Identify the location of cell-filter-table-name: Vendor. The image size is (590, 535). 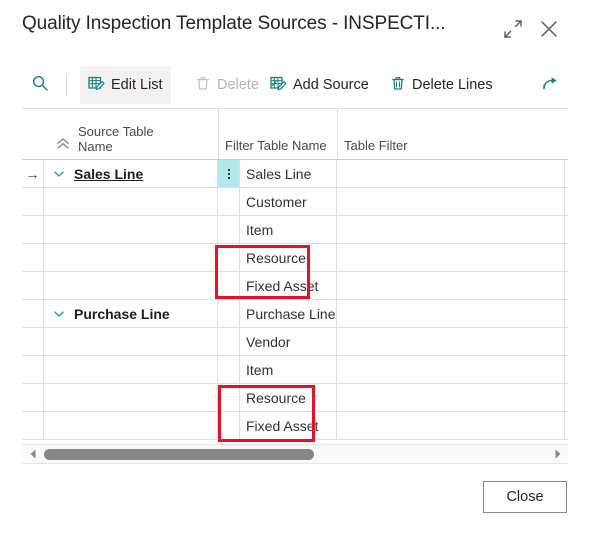
(288, 341).